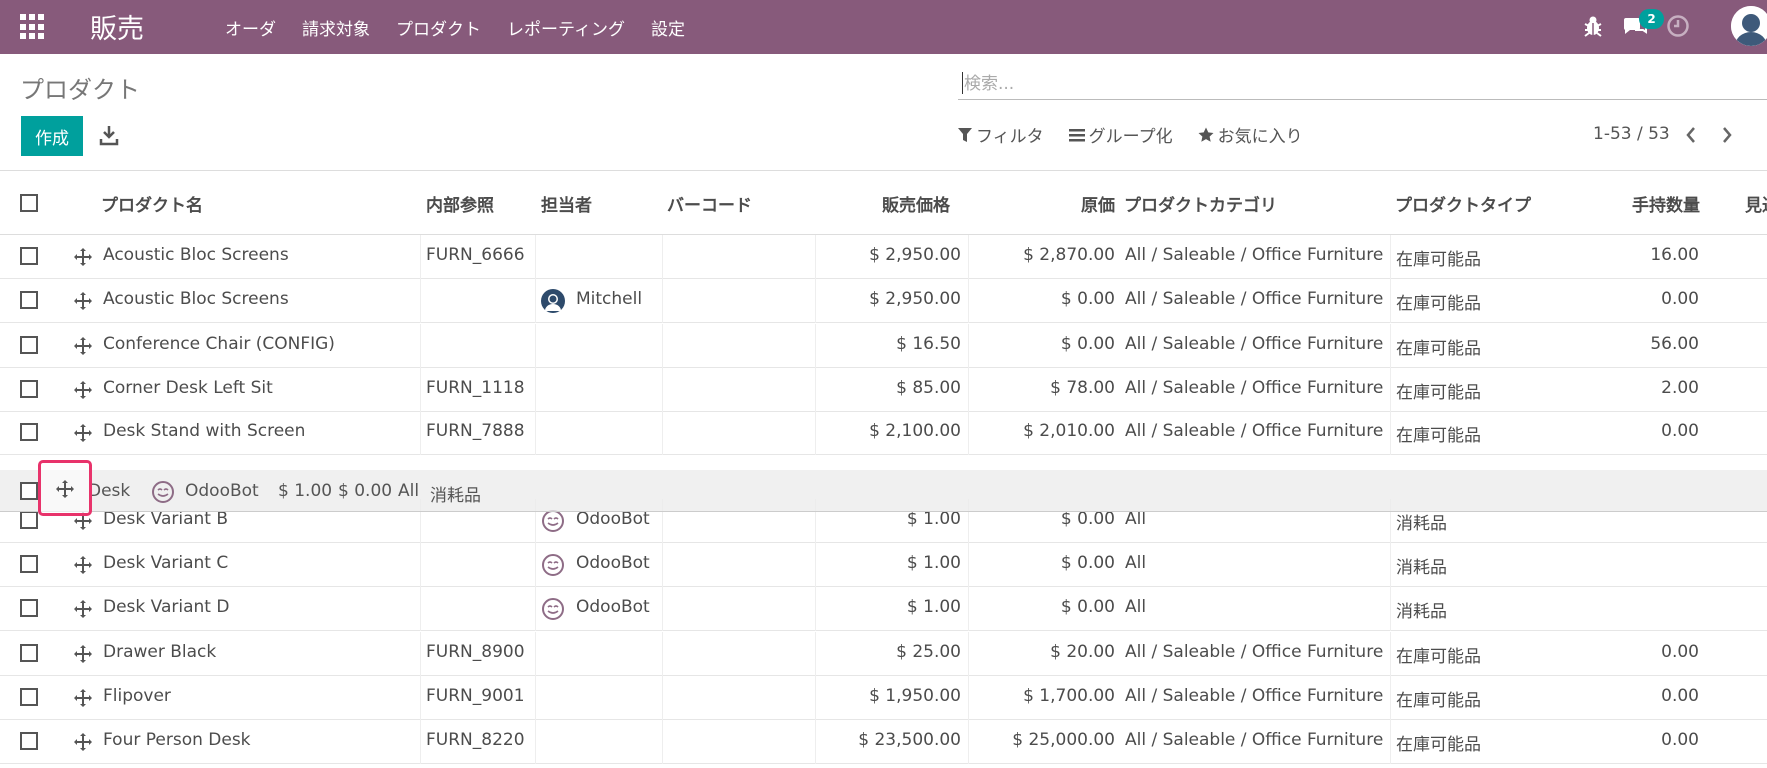 This screenshot has height=768, width=1767. Describe the element at coordinates (1691, 135) in the screenshot. I see `chevron-left-icon` at that location.